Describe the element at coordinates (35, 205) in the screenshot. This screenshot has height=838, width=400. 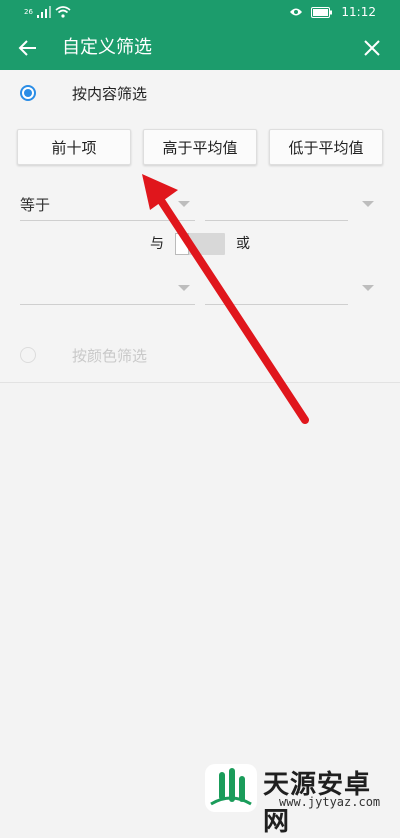
I see `condition1-operator-value: 等于` at that location.